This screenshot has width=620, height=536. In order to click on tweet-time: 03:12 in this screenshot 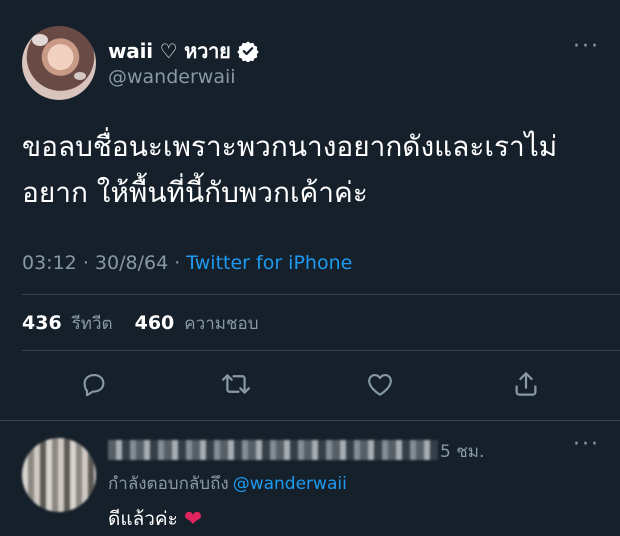, I will do `click(49, 263)`.